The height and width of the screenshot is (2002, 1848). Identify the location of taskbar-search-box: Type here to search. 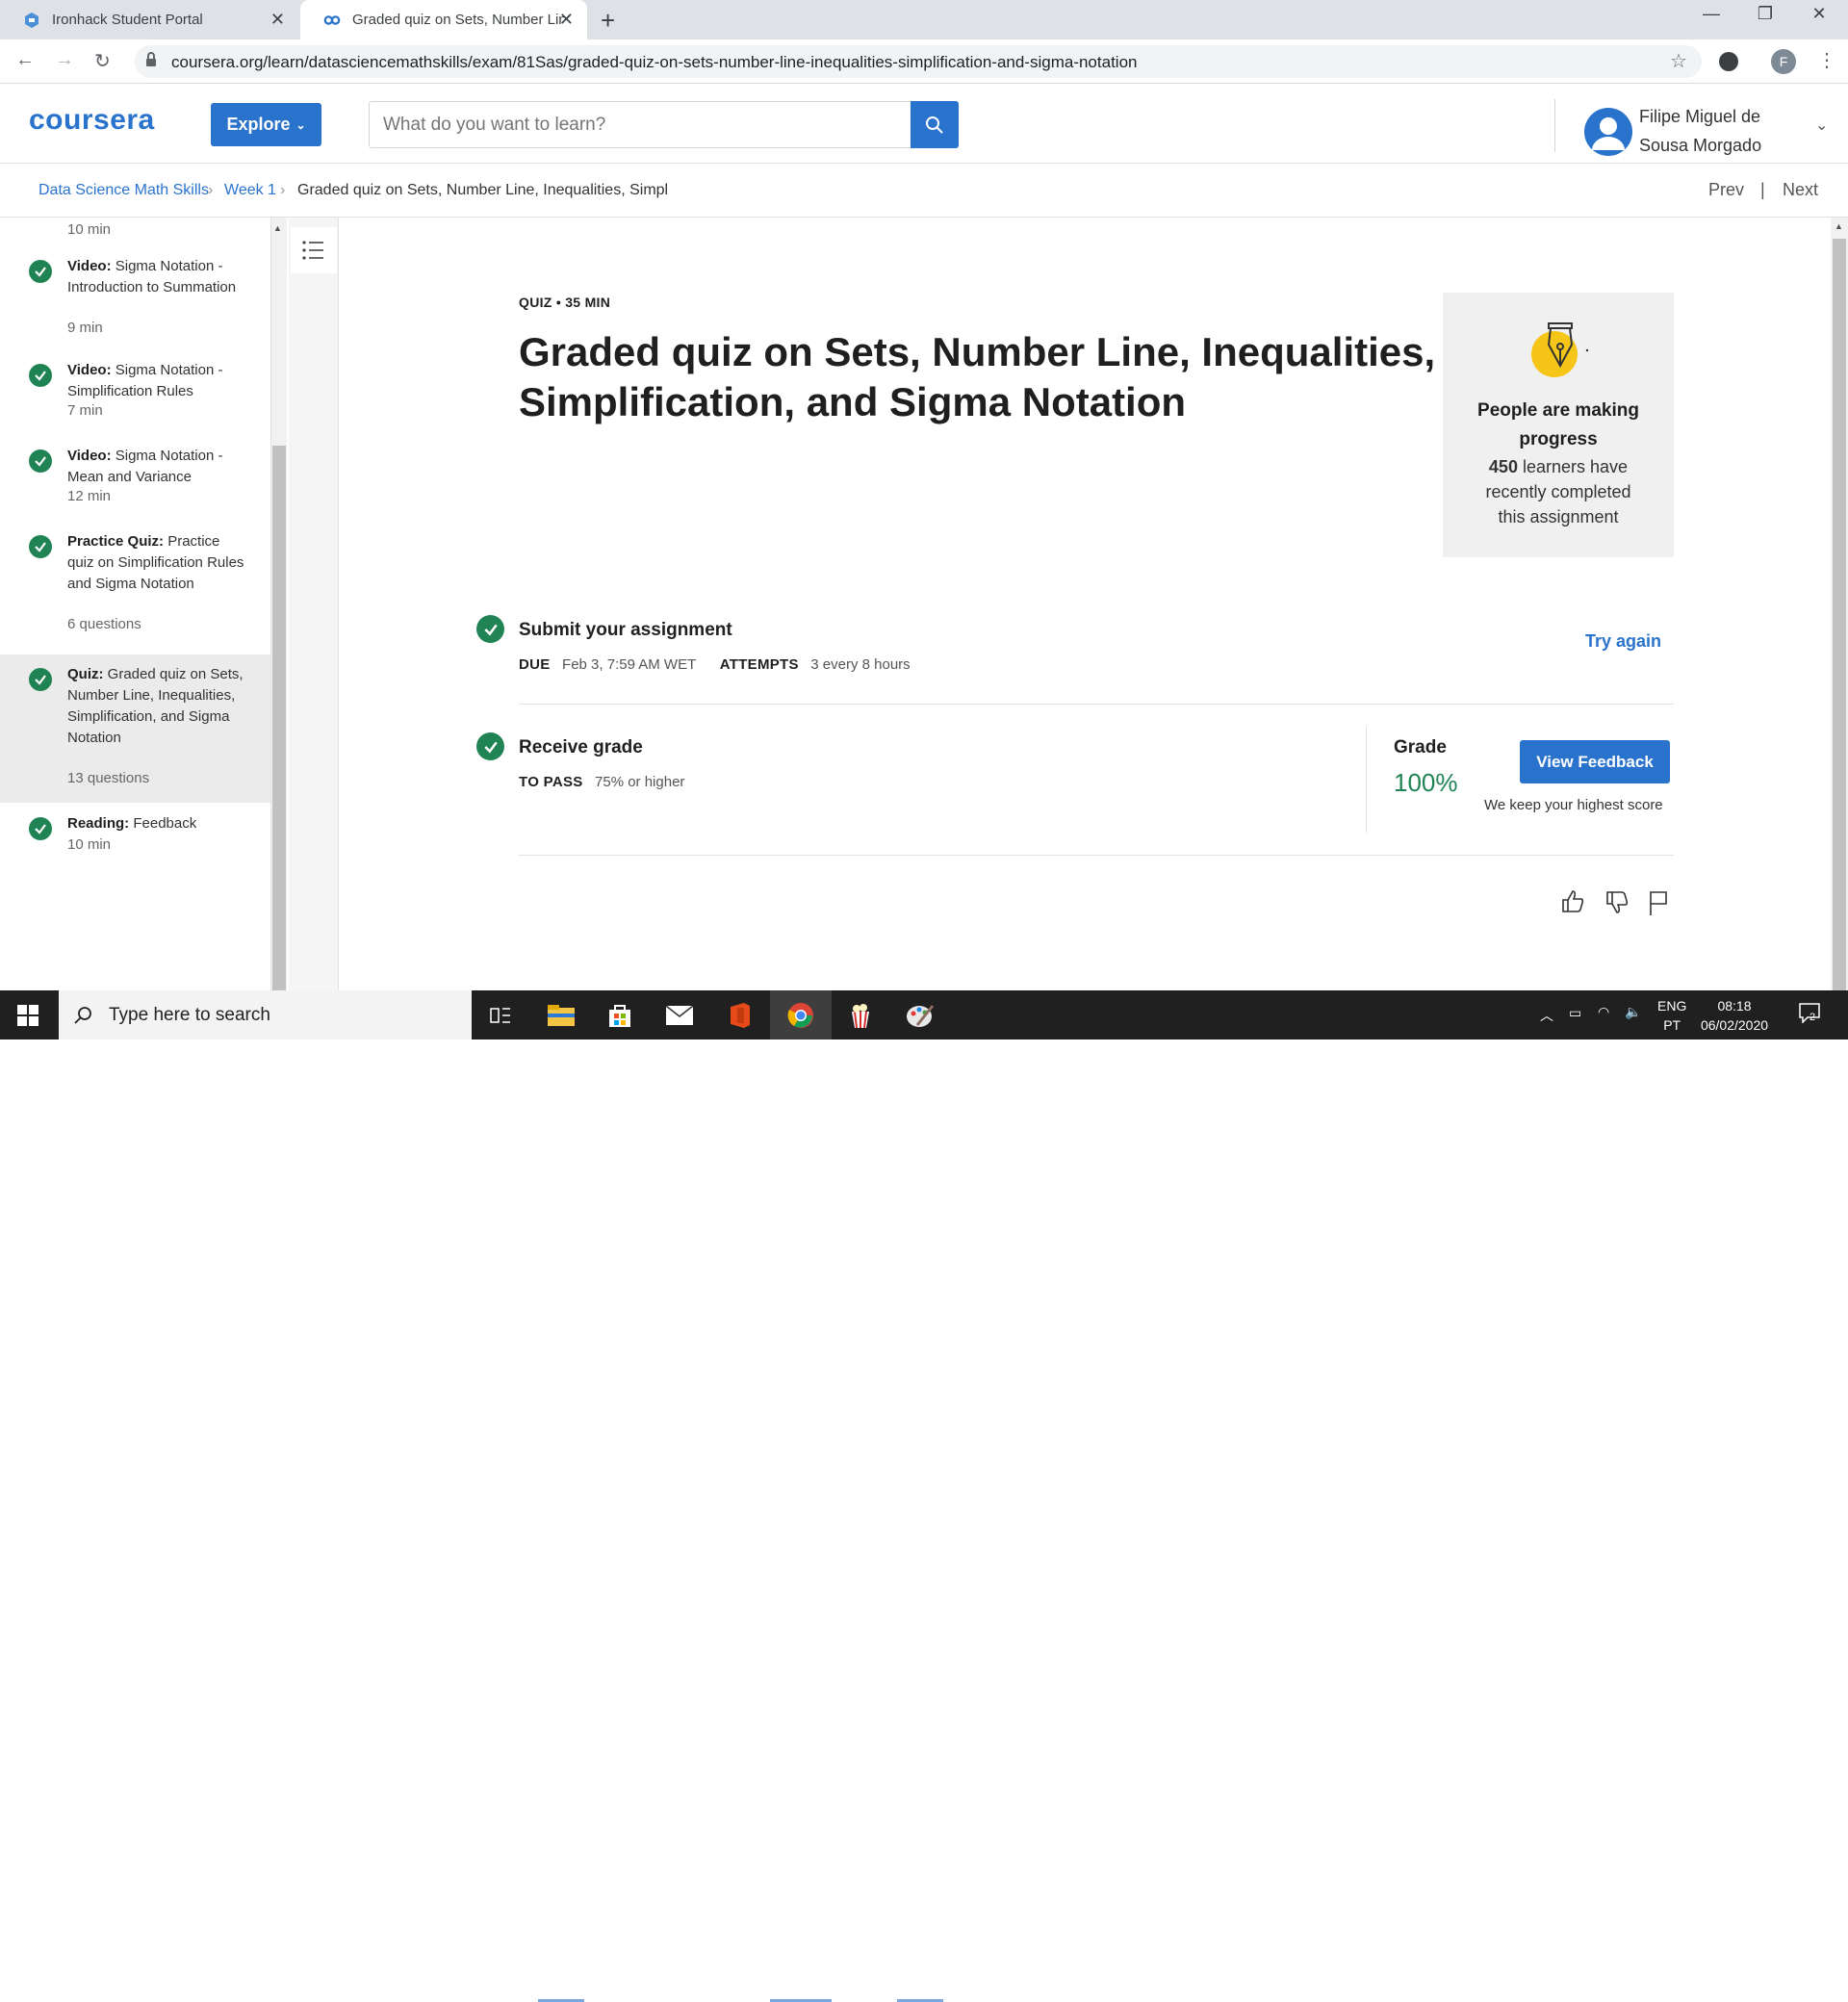
(265, 1015).